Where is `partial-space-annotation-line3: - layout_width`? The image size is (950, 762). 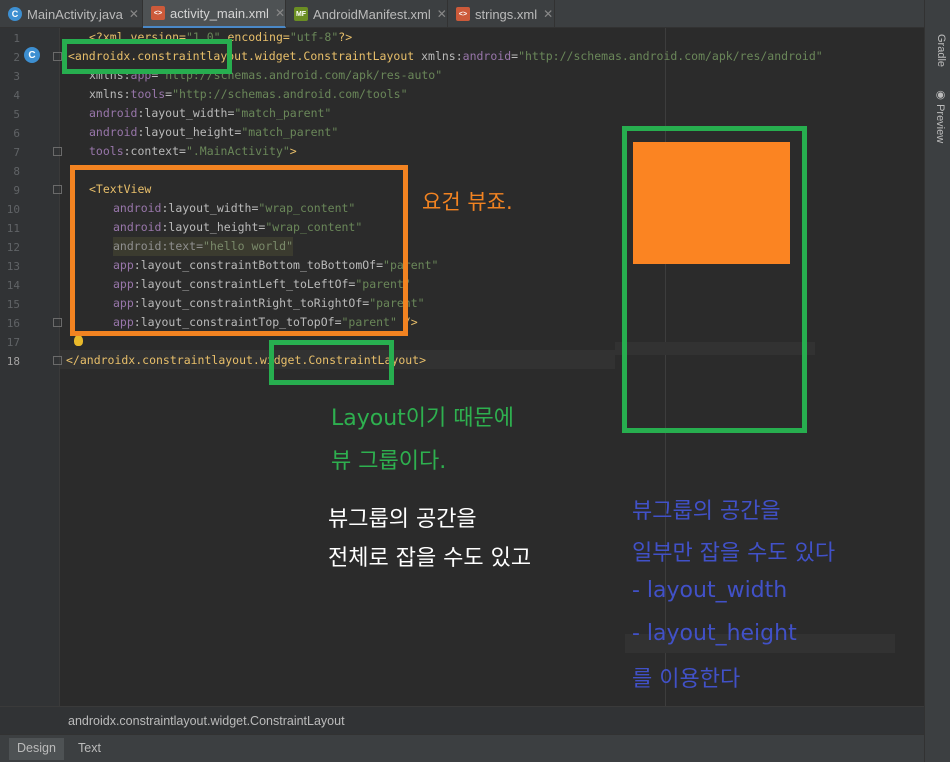 partial-space-annotation-line3: - layout_width is located at coordinates (710, 590).